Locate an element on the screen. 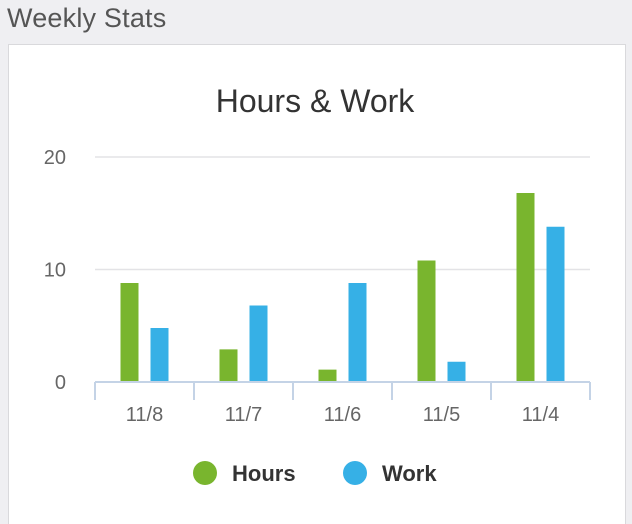 The height and width of the screenshot is (524, 632). legend-label-work: Work is located at coordinates (409, 473).